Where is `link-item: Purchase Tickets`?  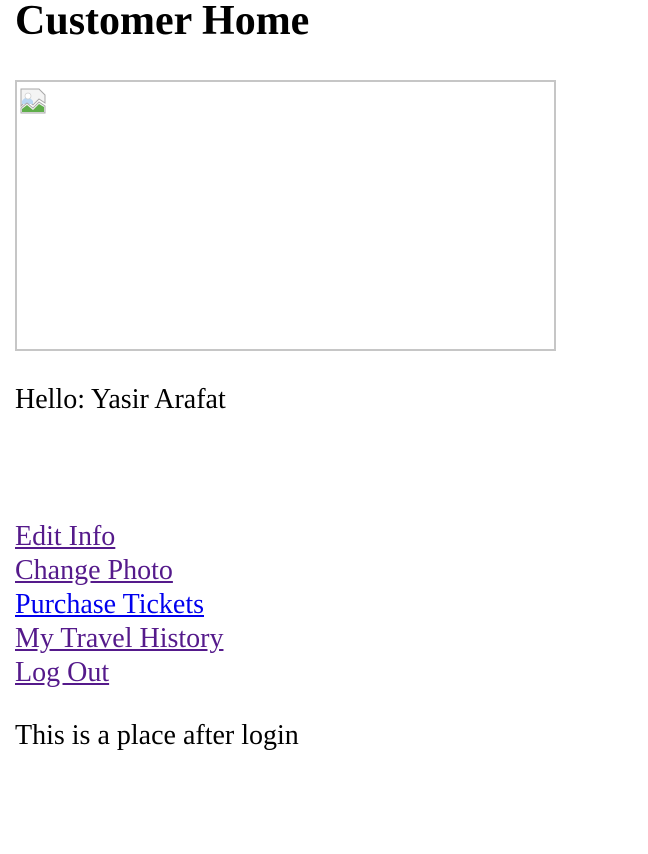 link-item: Purchase Tickets is located at coordinates (119, 605).